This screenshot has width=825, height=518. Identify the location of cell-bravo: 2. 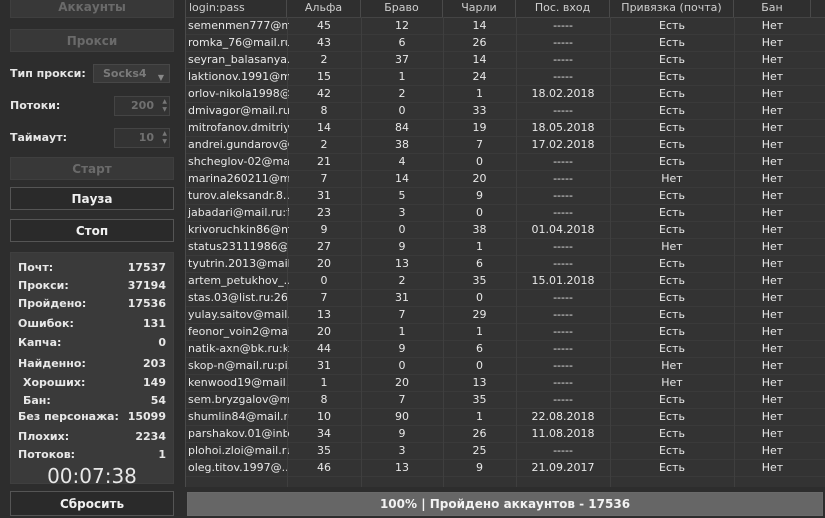
(402, 93).